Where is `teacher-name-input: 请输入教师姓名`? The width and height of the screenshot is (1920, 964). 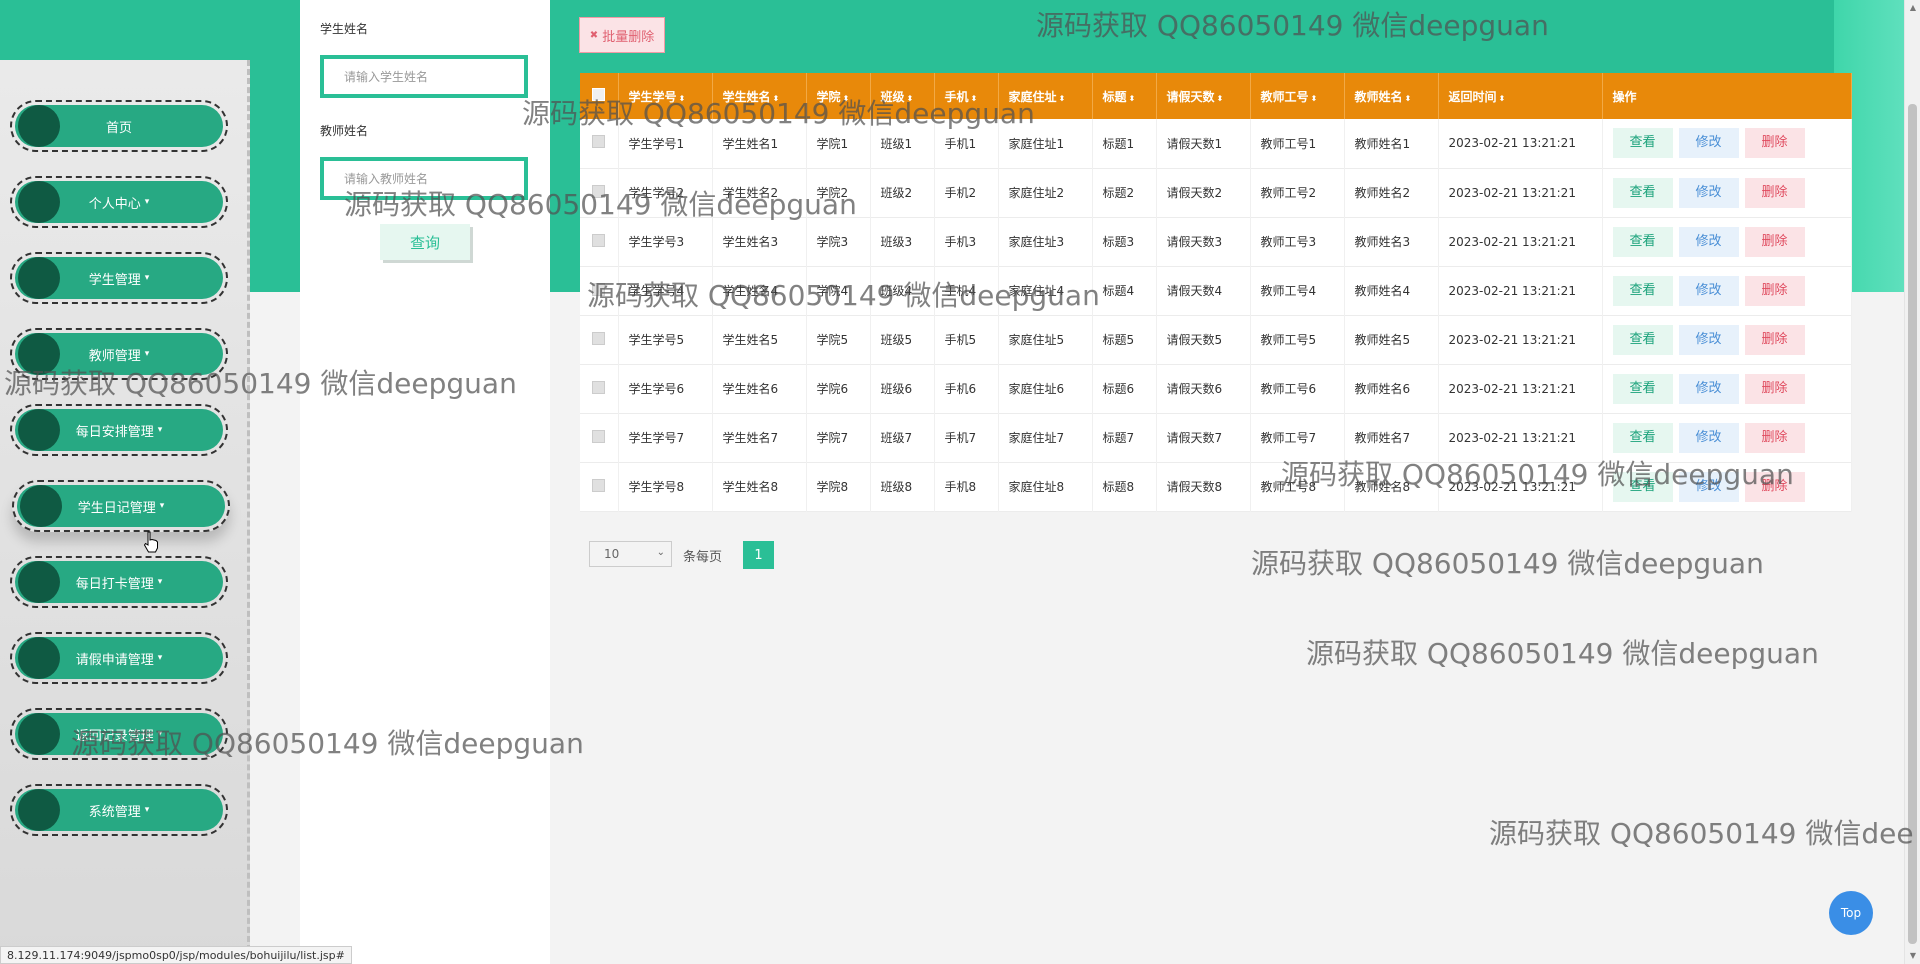
teacher-name-input: 请输入教师姓名 is located at coordinates (424, 178).